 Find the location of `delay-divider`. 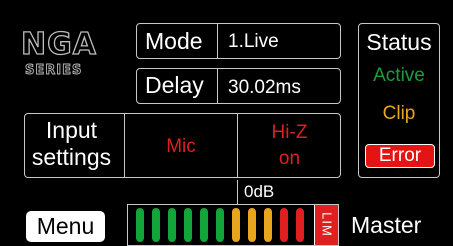

delay-divider is located at coordinates (217, 86).